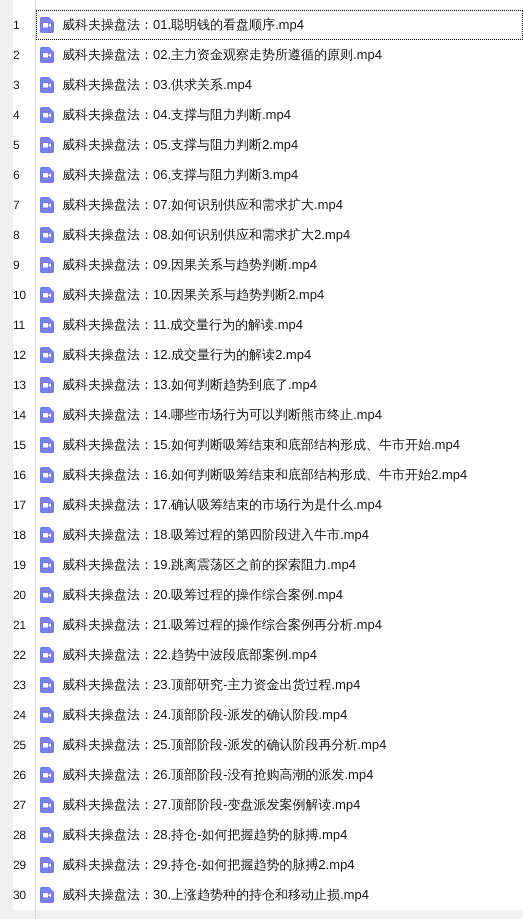 The height and width of the screenshot is (919, 523). I want to click on file-row: 威科夫操盘法：22.趋势中波段底部案例.mp4, so click(279, 655).